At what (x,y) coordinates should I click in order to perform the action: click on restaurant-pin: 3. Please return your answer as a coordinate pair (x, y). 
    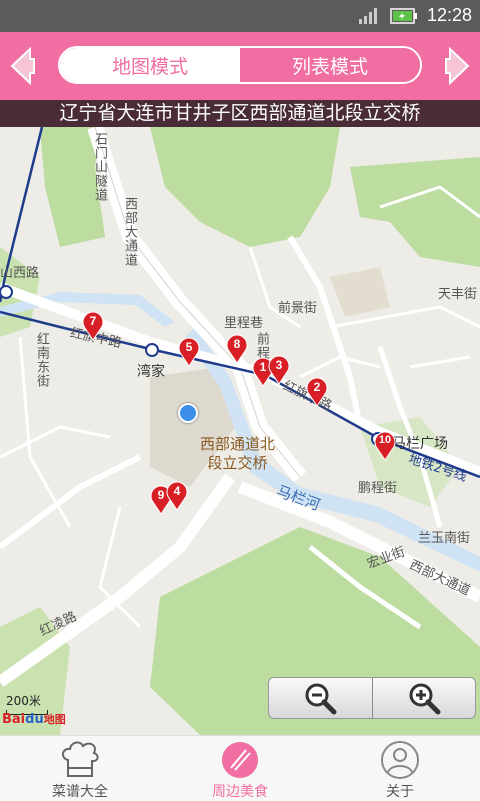
    Looking at the image, I should click on (279, 370).